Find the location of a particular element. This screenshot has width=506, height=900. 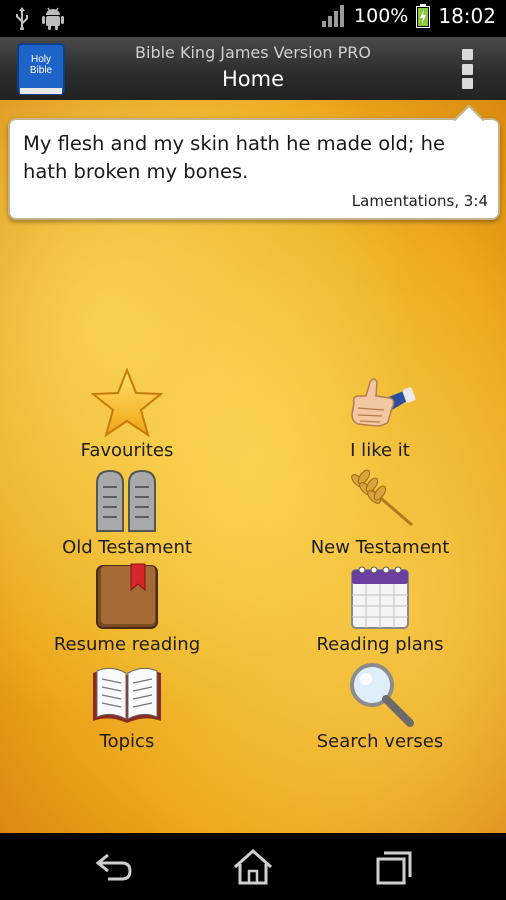

recent-apps-icon is located at coordinates (394, 867).